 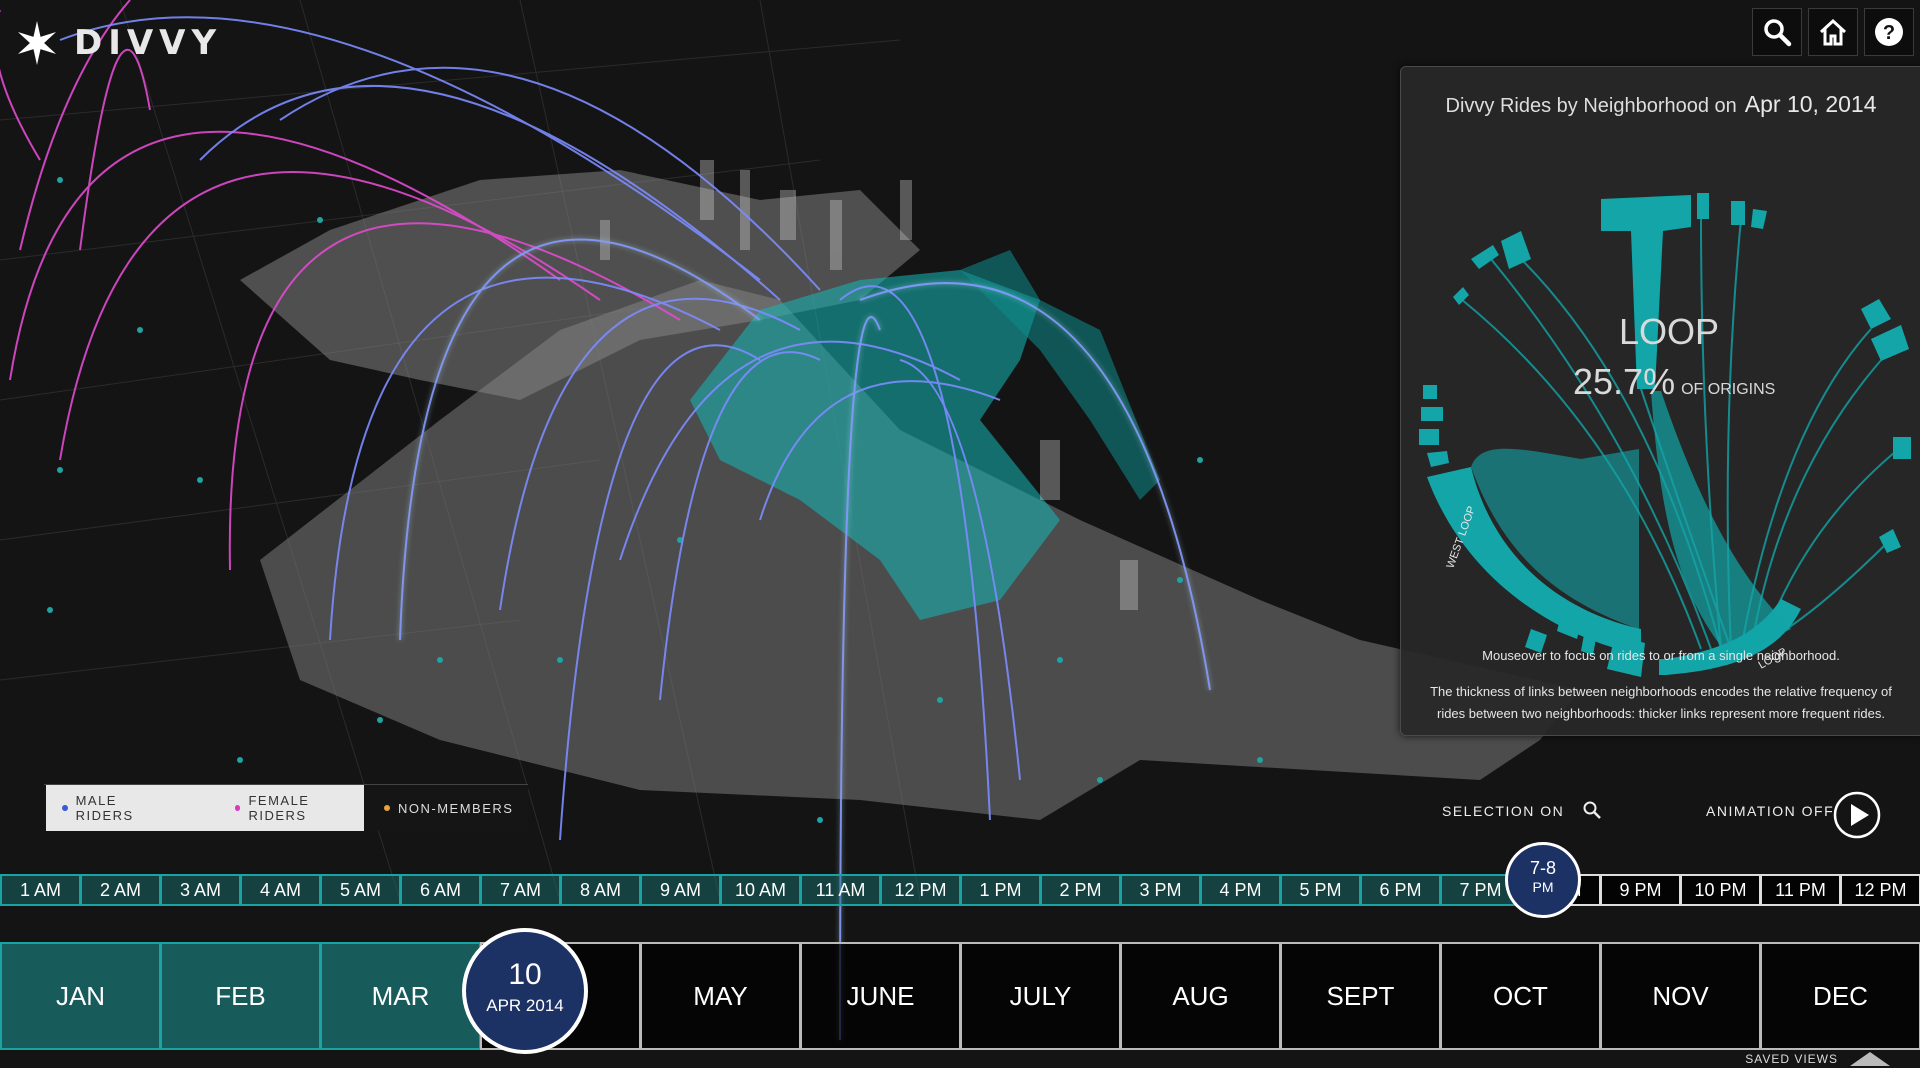 I want to click on month-timeline: JANFEBMARAPRMAYJUNEJULYAUGSEPTOCTNOVDEC, so click(x=960, y=996).